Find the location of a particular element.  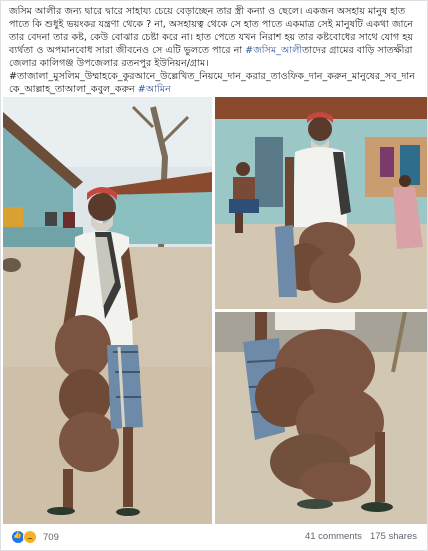

reactions-summary: 709 is located at coordinates (35, 537).